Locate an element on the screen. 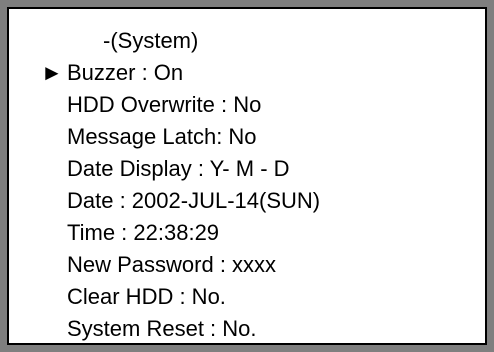 Image resolution: width=494 pixels, height=352 pixels. menu-item-date-display: Date Display : Y- M - D is located at coordinates (178, 169).